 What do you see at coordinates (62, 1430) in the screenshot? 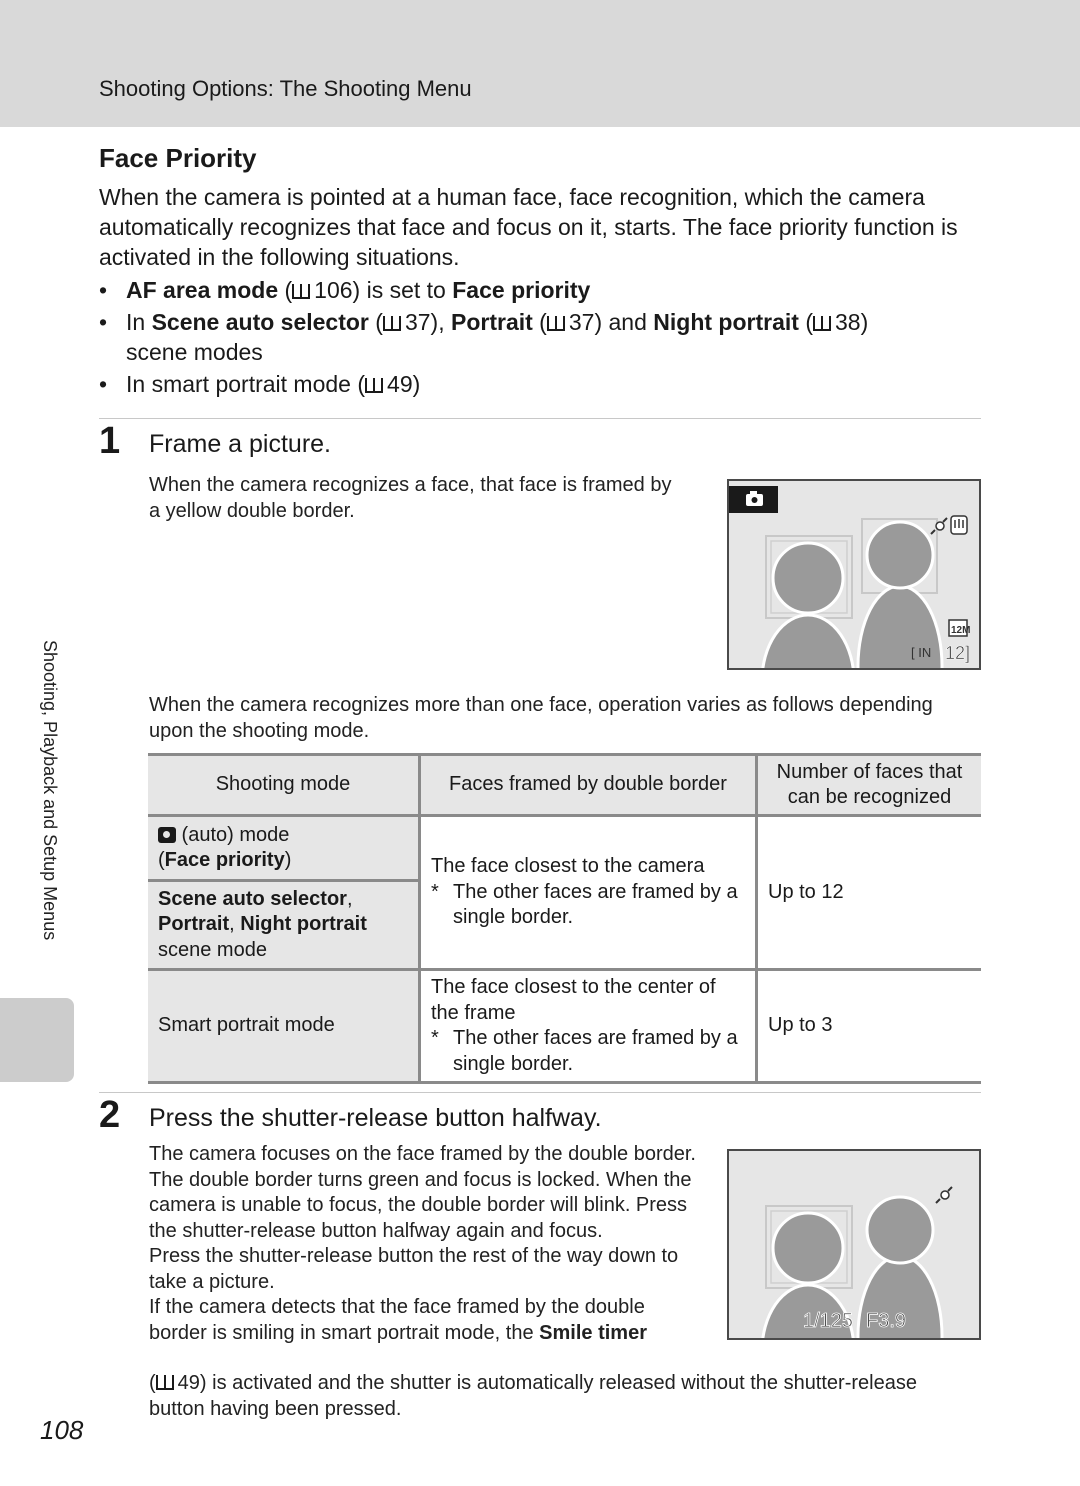
I see `page-number: 108` at bounding box center [62, 1430].